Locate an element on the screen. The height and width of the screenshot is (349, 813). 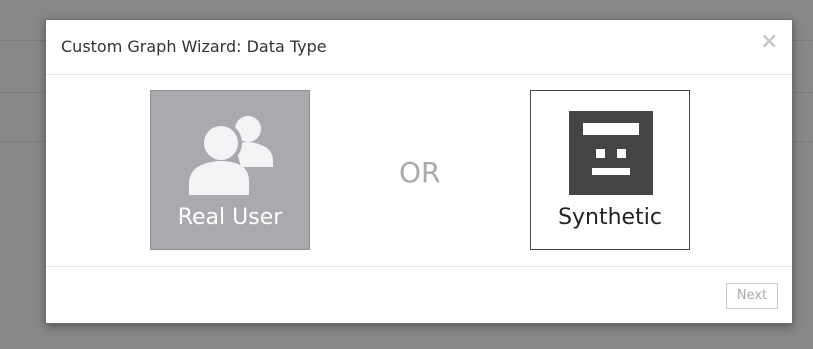
real-user-option: Real User is located at coordinates (230, 170).